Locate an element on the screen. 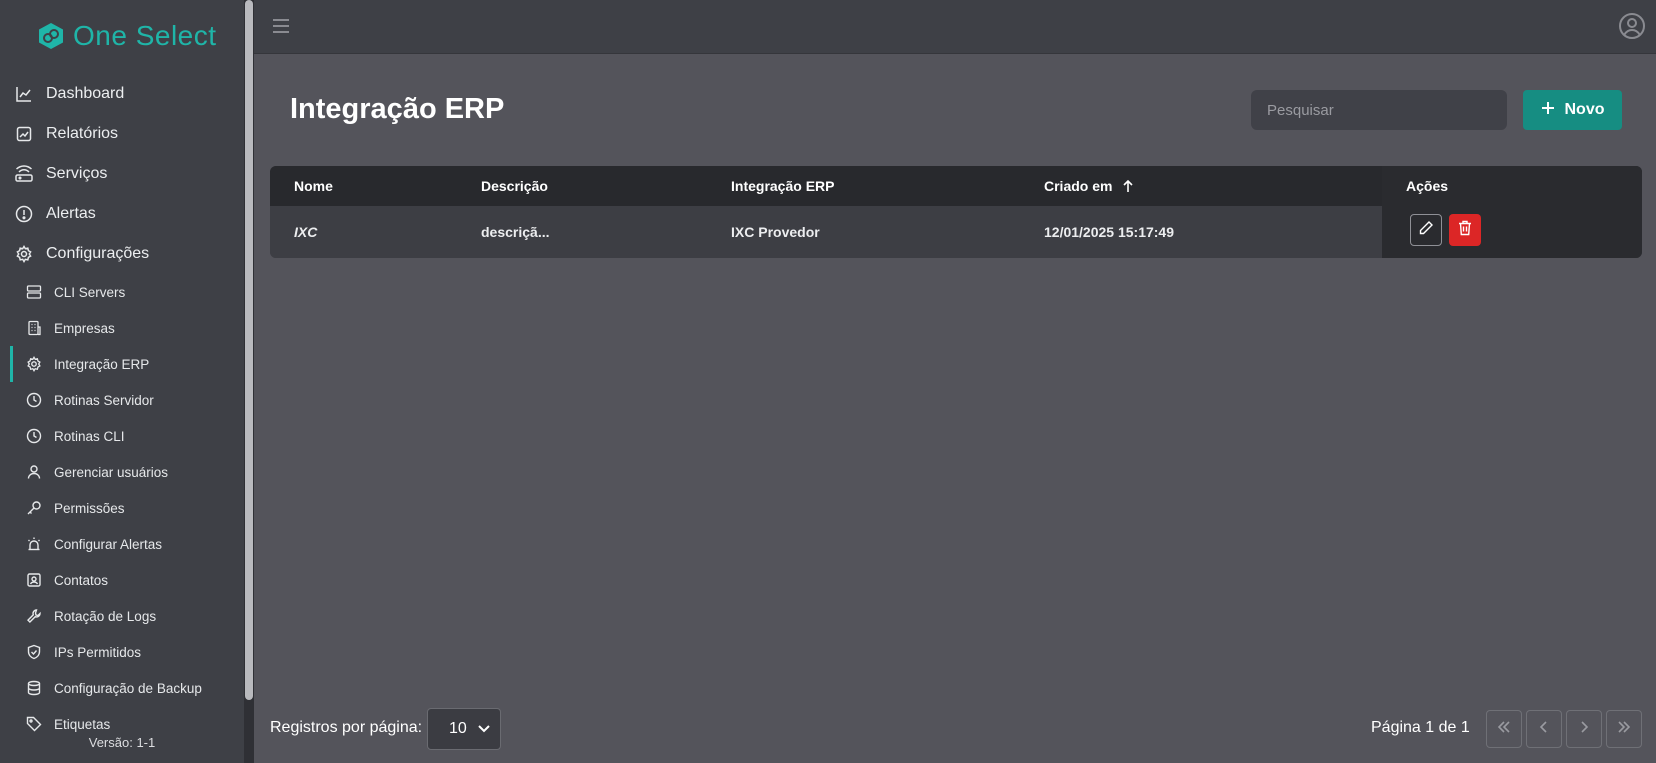 The image size is (1656, 763). sort-ascending-icon is located at coordinates (1128, 188).